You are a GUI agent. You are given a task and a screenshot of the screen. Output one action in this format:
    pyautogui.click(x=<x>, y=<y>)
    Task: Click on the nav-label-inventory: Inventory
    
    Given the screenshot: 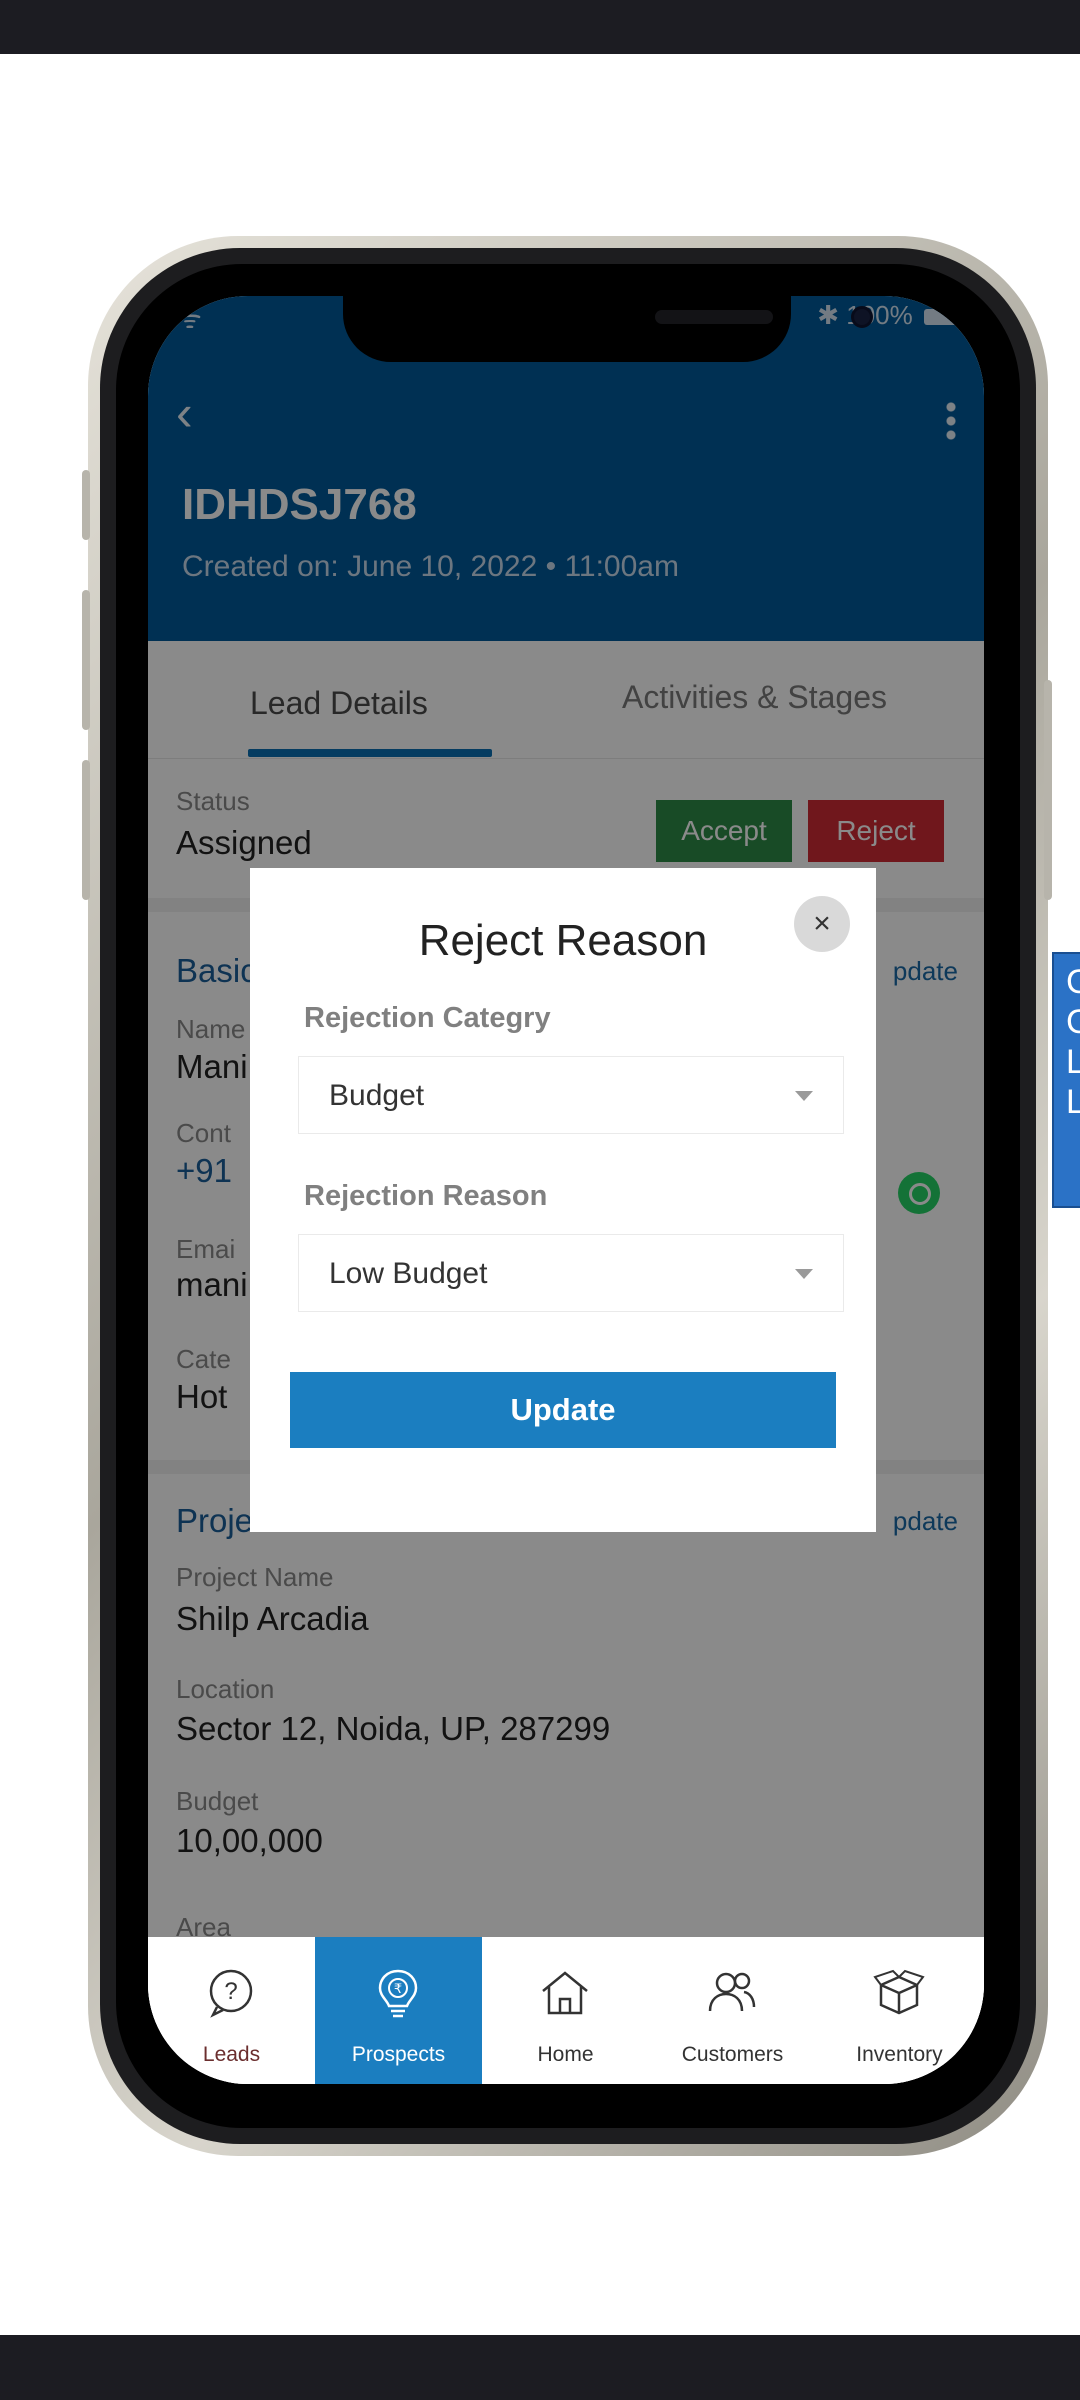 What is the action you would take?
    pyautogui.click(x=899, y=2054)
    